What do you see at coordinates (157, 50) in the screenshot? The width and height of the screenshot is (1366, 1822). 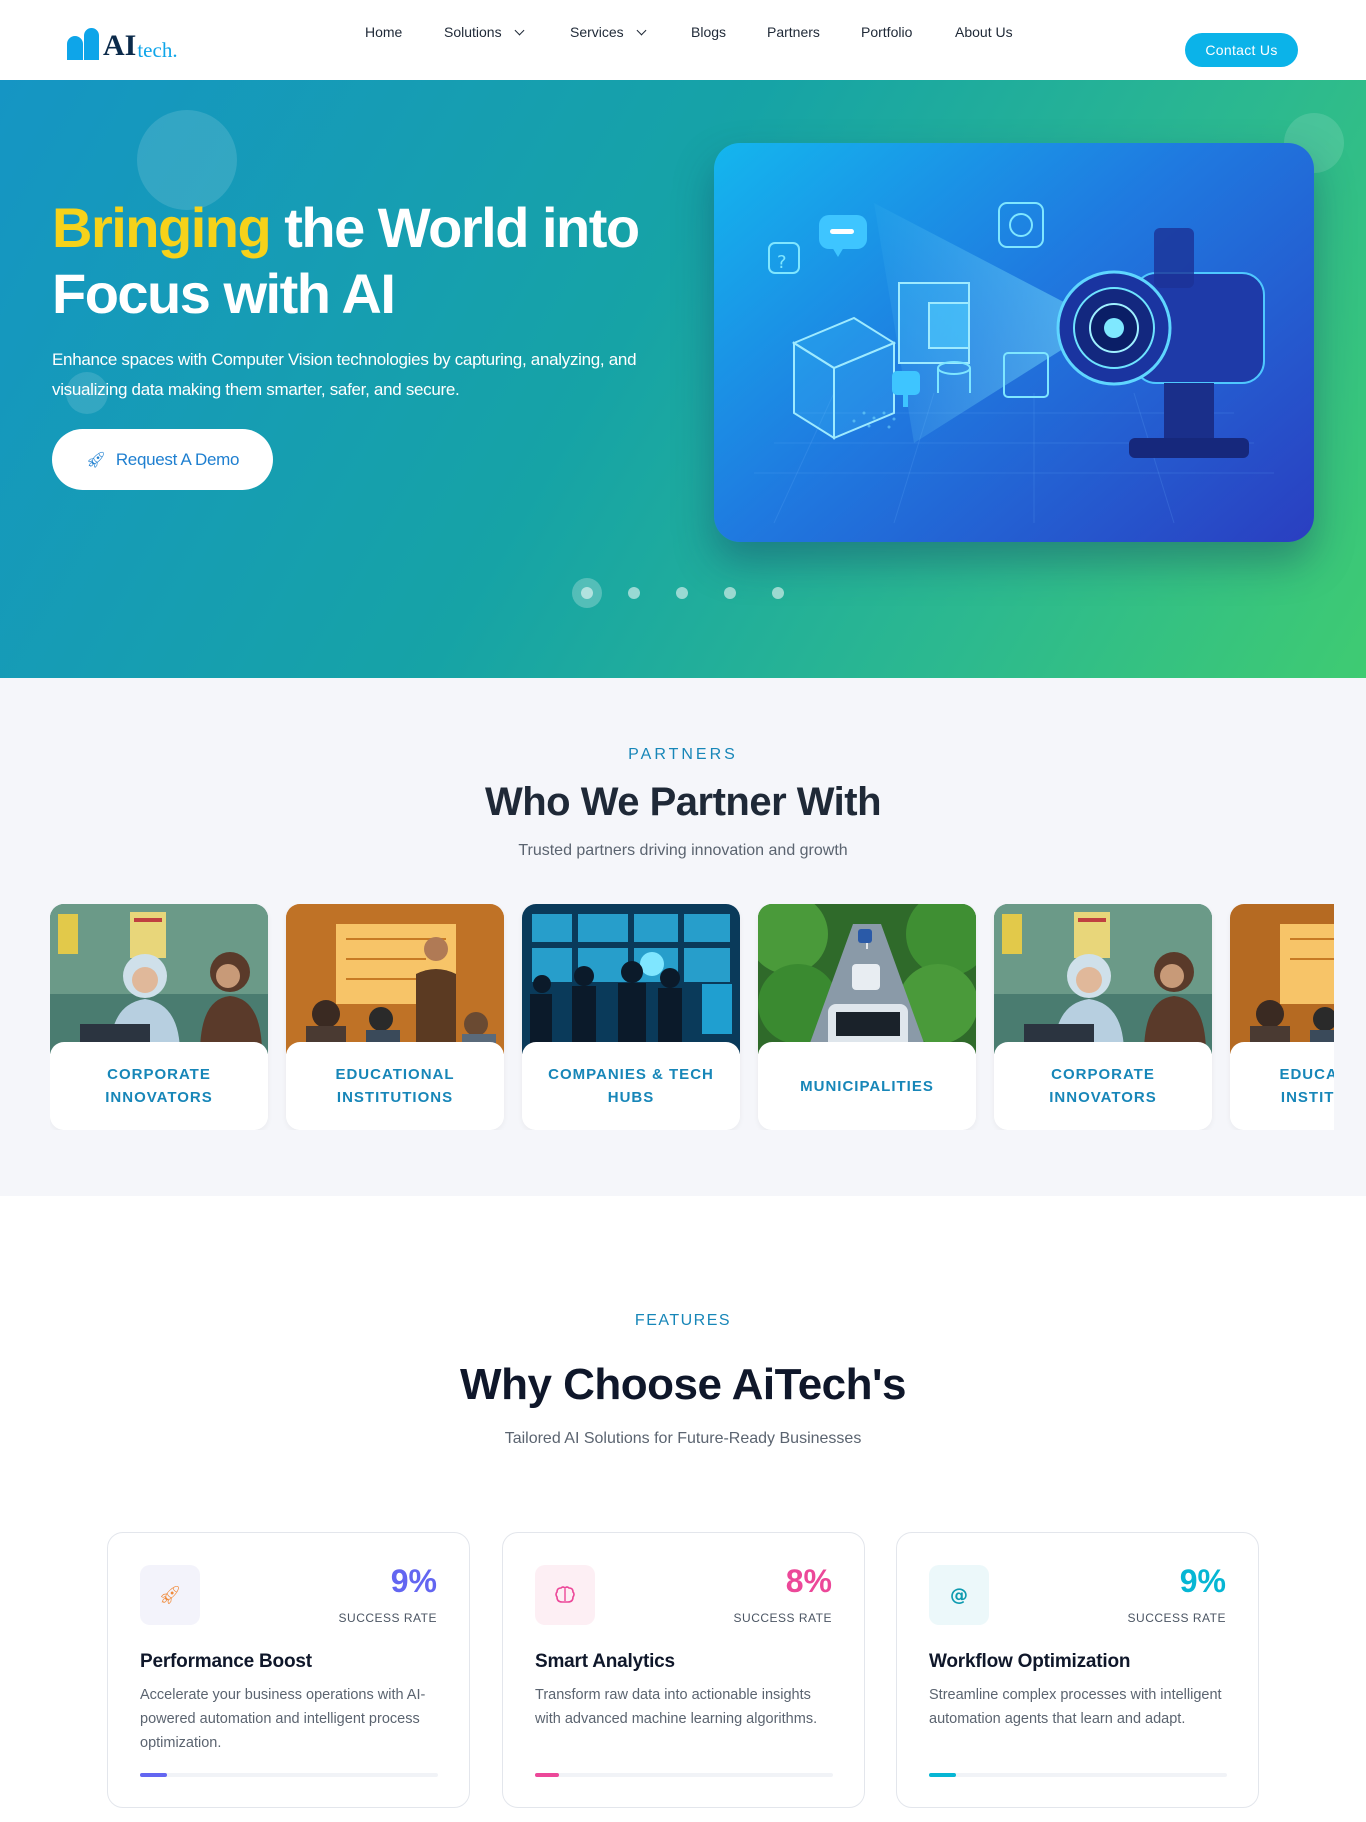 I see `logo-text-tech: tech.` at bounding box center [157, 50].